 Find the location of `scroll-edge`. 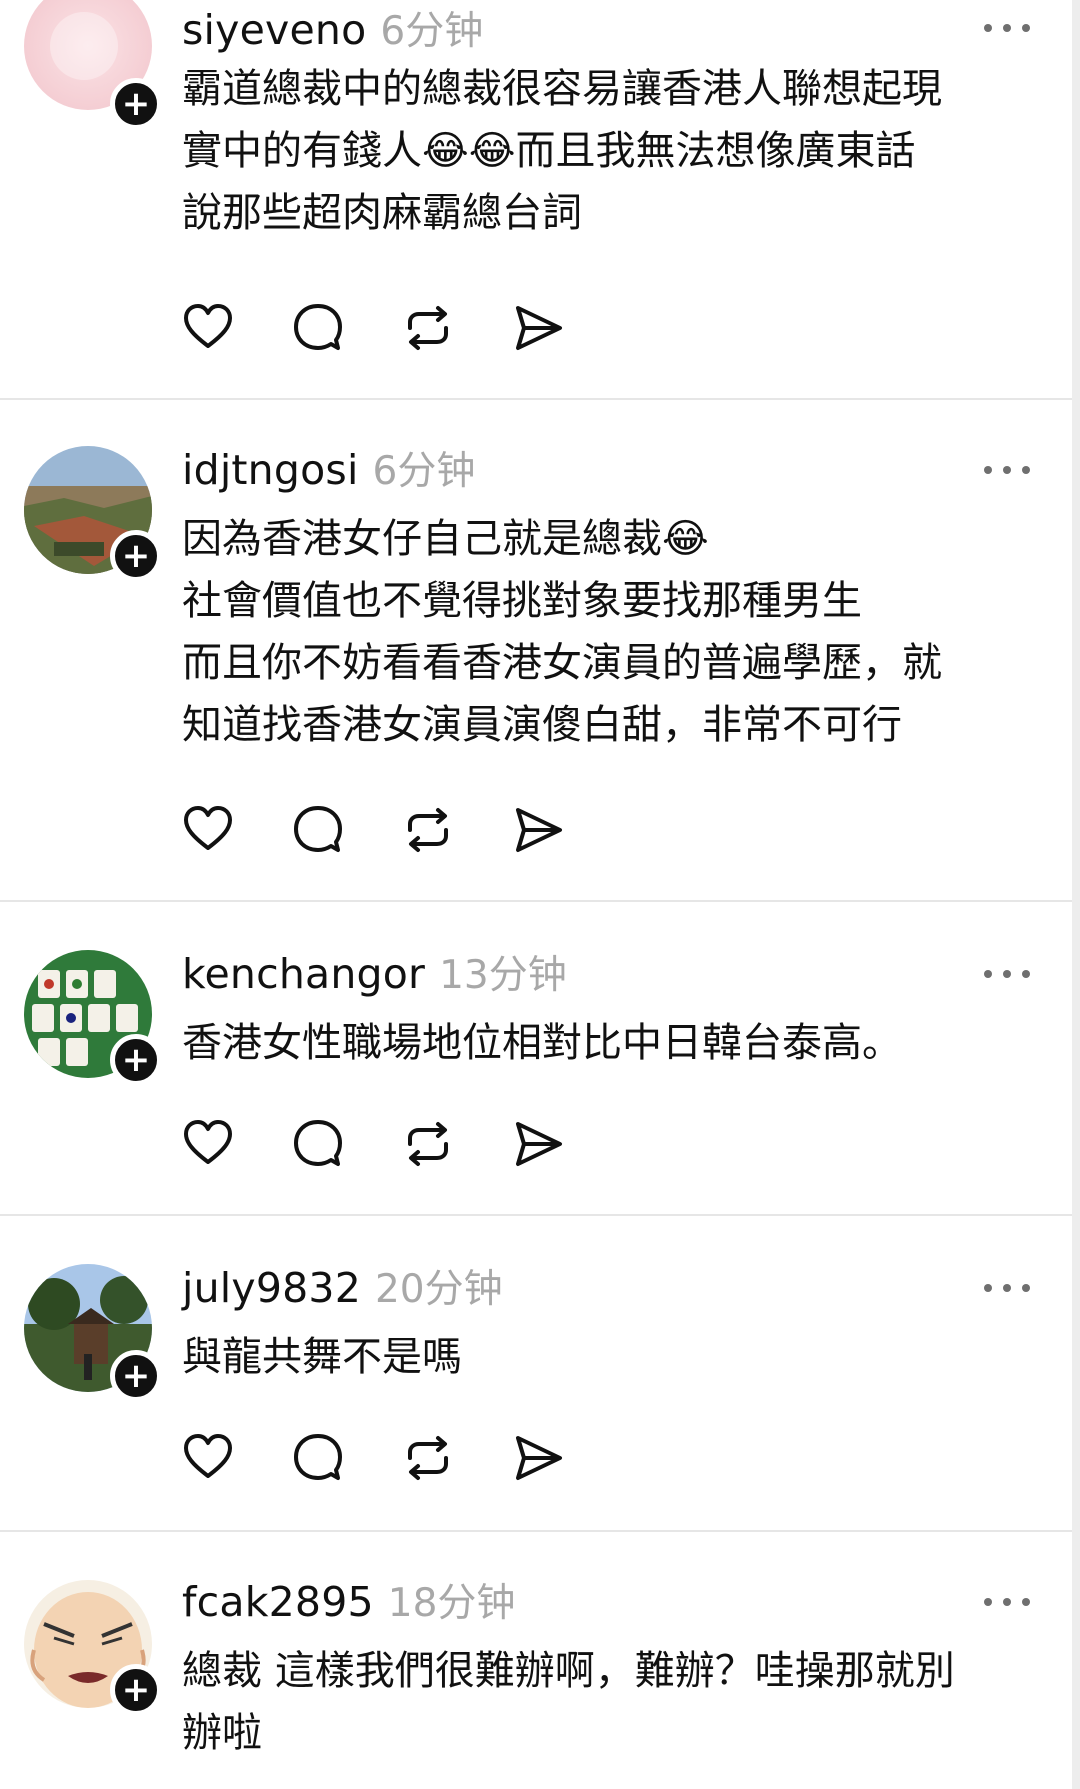

scroll-edge is located at coordinates (1076, 894).